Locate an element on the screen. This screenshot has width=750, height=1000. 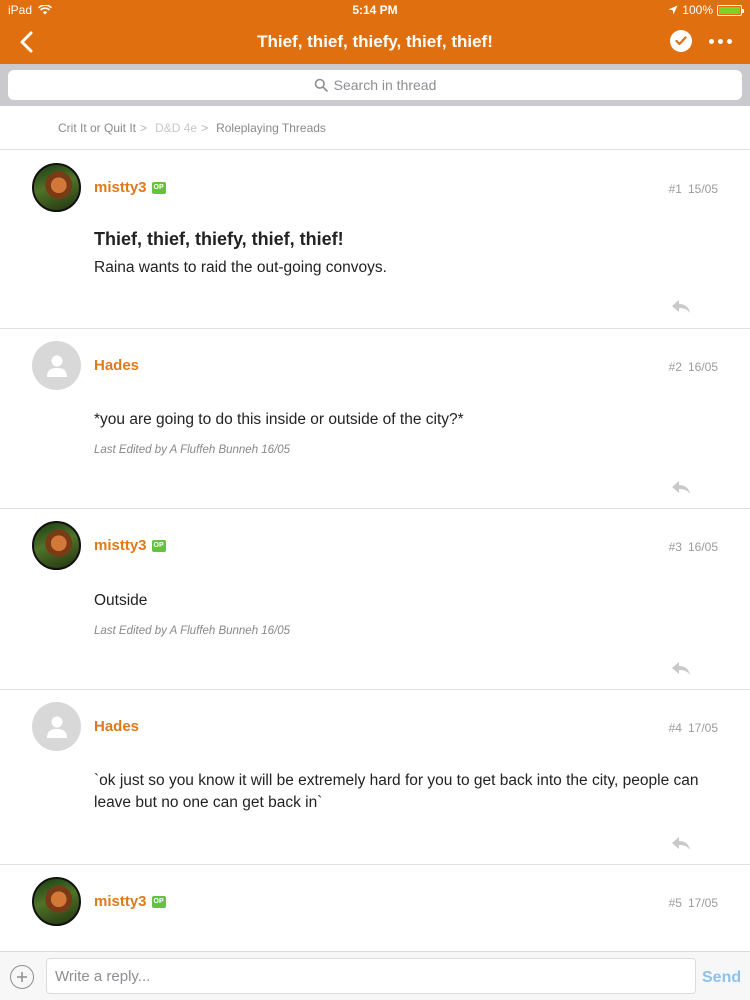
battery-percent: 100% is located at coordinates (697, 10).